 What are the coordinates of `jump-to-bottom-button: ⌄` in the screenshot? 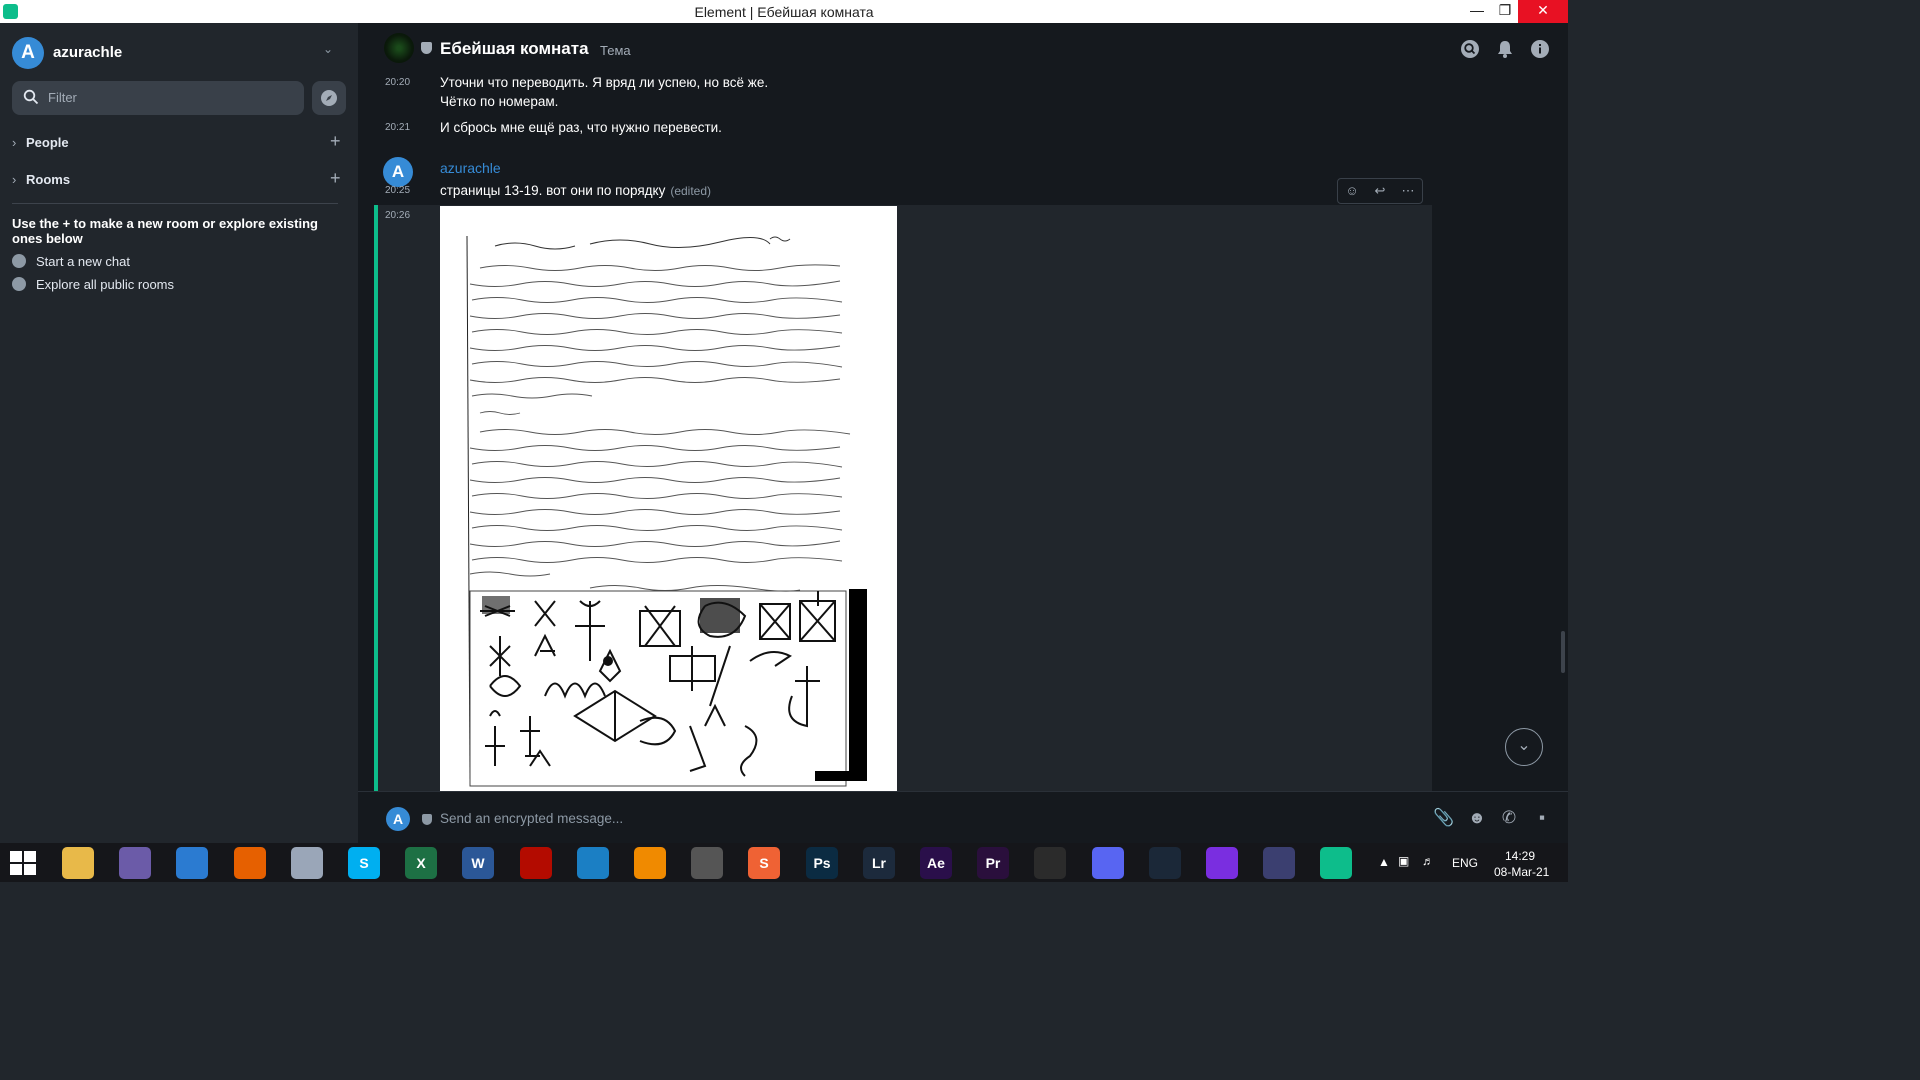 It's located at (1524, 747).